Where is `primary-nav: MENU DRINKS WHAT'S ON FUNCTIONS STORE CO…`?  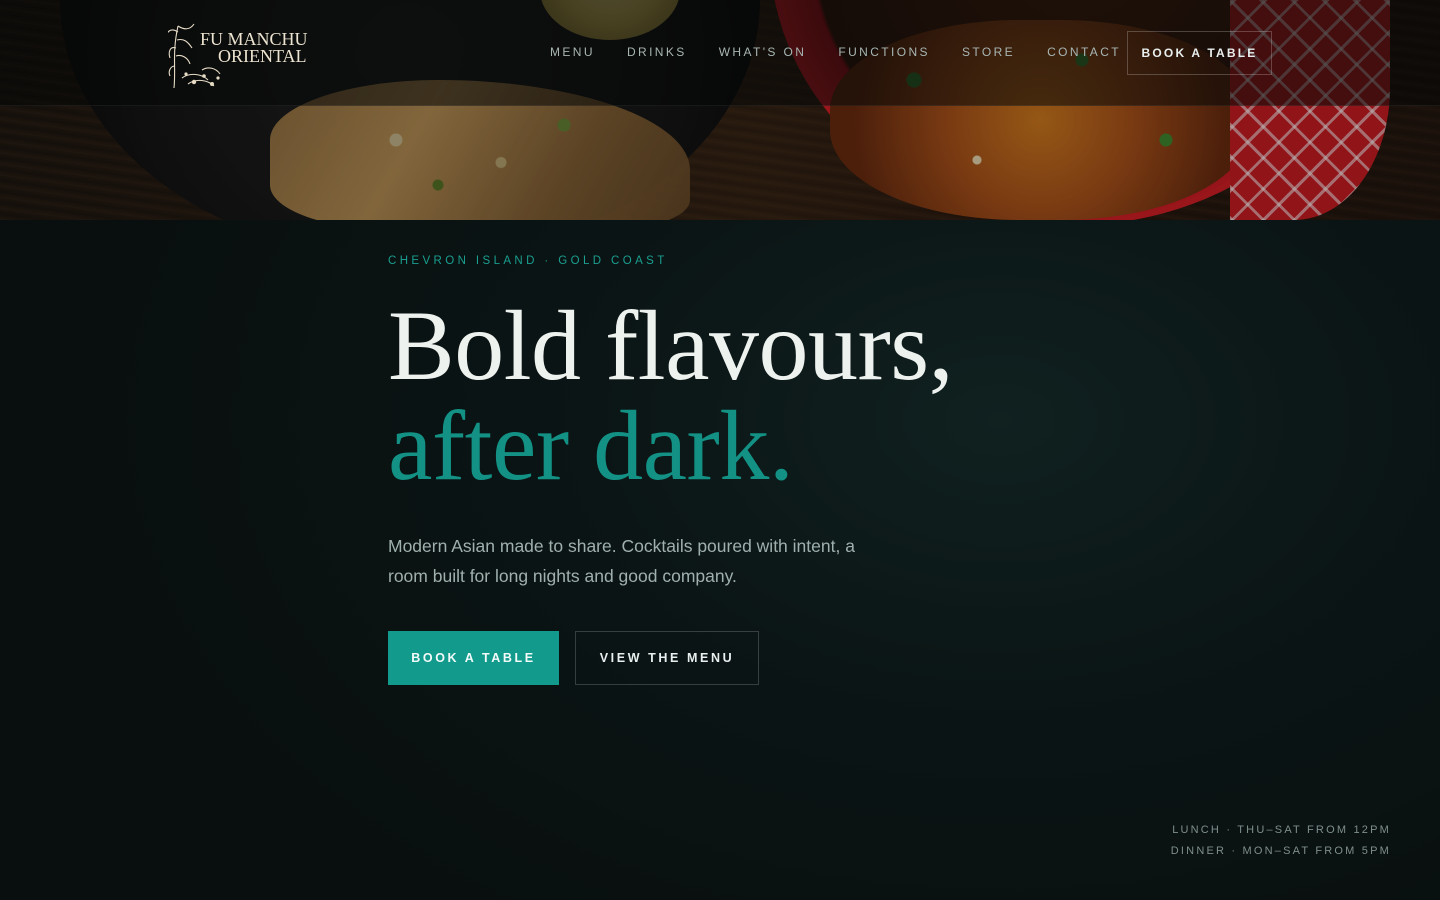
primary-nav: MENU DRINKS WHAT'S ON FUNCTIONS STORE CO… is located at coordinates (851, 52).